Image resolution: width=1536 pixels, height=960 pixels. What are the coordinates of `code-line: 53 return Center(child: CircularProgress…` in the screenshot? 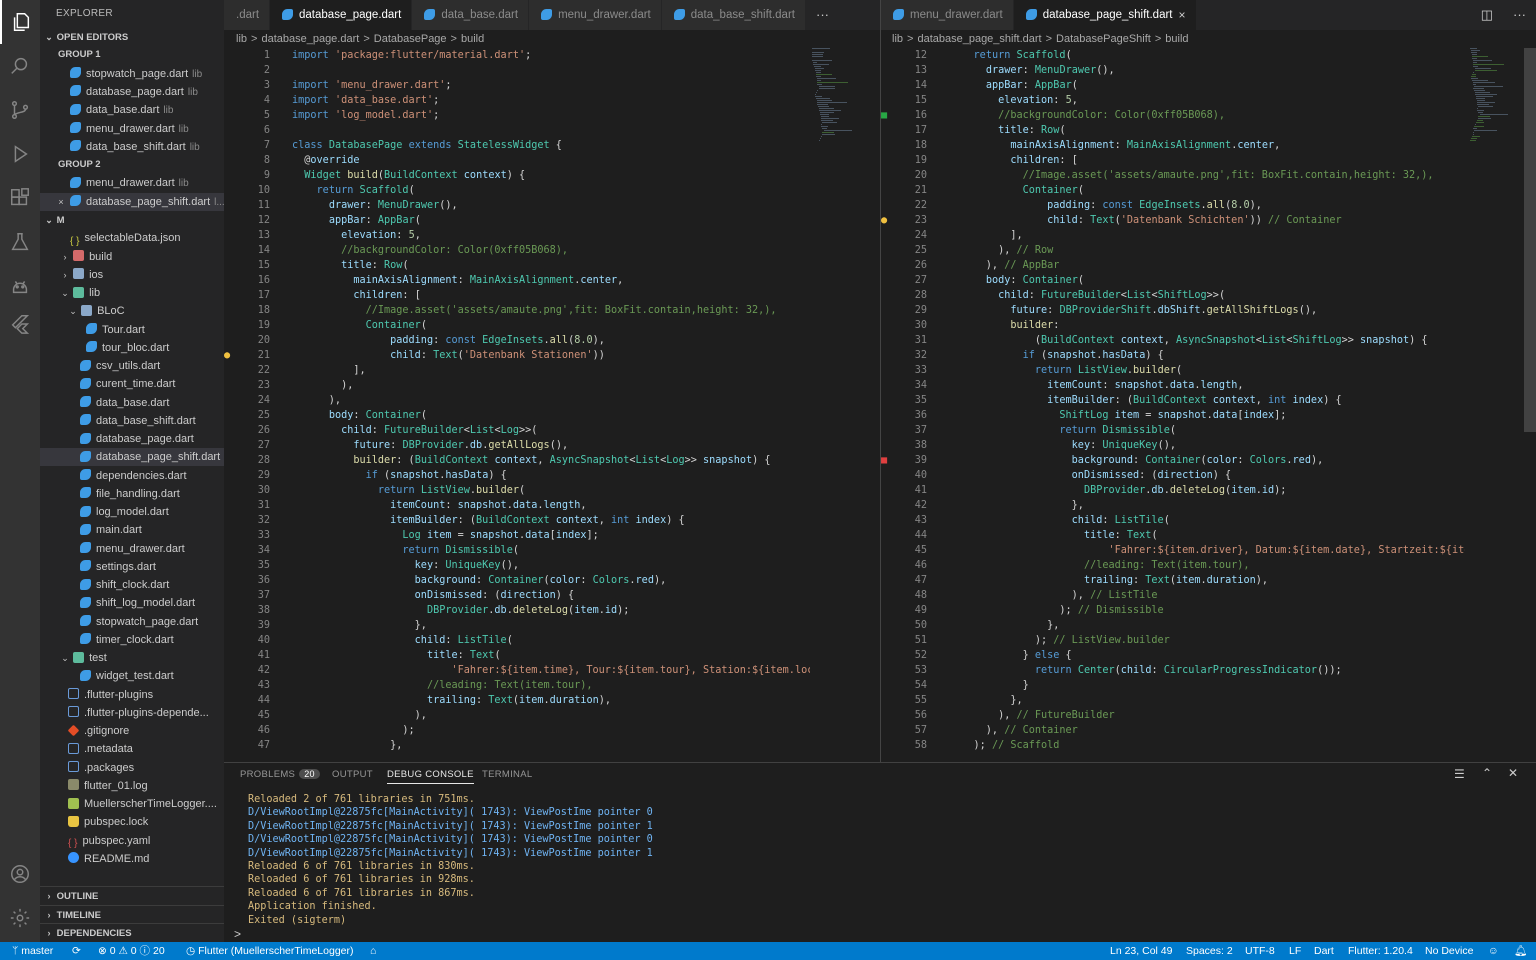 It's located at (1173, 670).